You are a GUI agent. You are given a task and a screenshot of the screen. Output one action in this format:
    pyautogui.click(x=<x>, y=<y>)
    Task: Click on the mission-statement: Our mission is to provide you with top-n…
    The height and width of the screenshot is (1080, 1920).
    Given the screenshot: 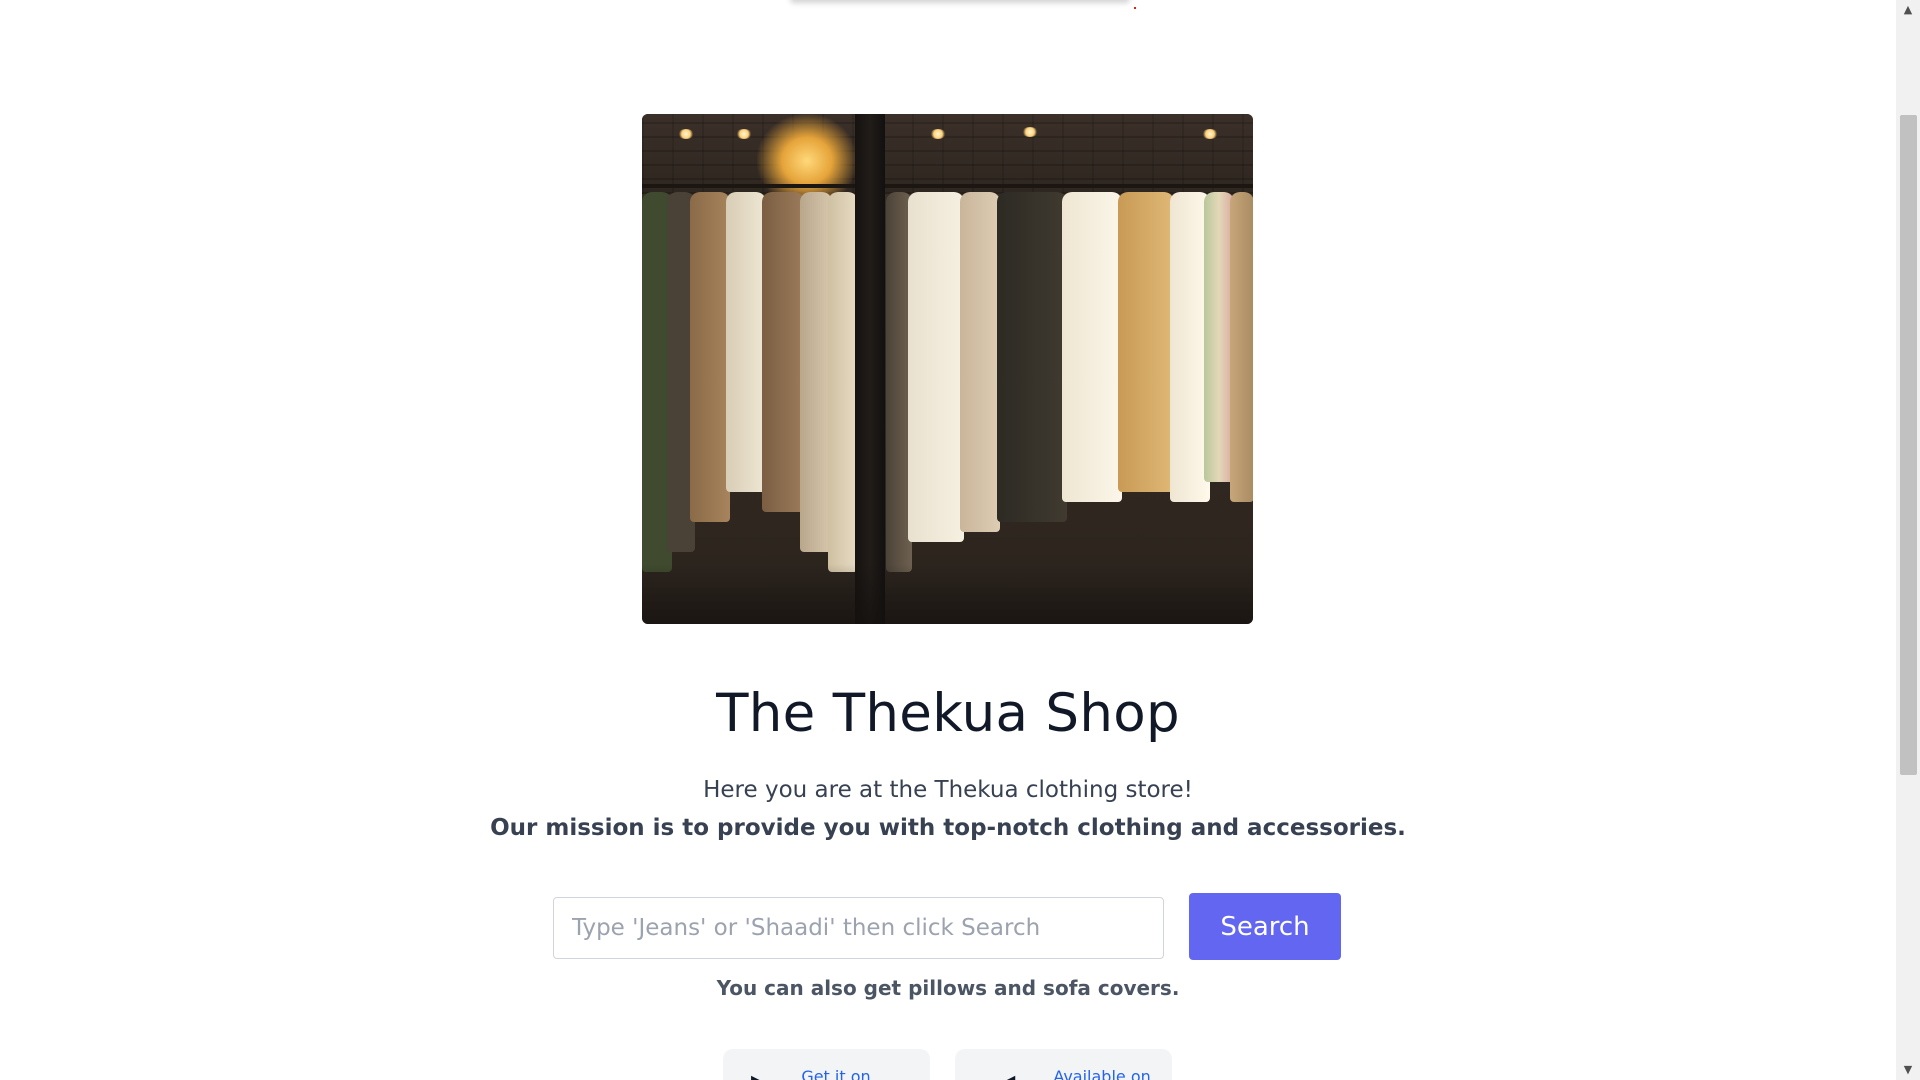 What is the action you would take?
    pyautogui.click(x=948, y=828)
    